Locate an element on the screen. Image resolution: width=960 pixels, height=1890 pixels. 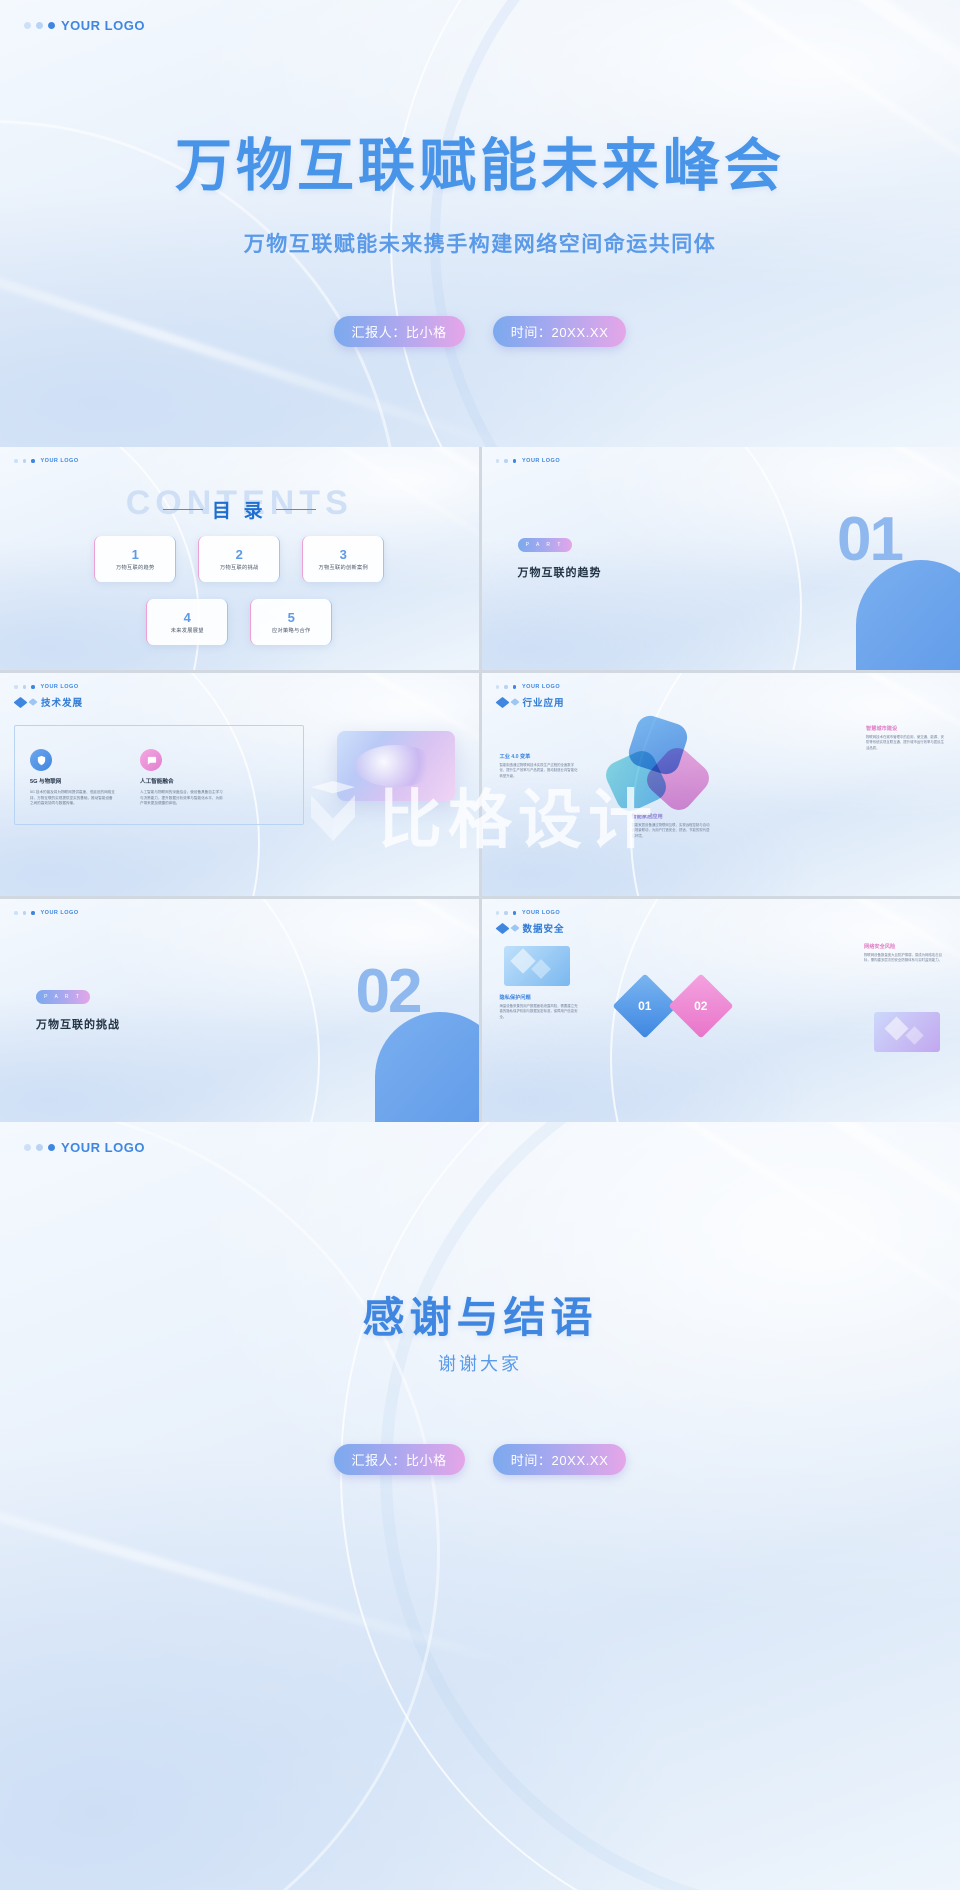
contents-card: 2 万物互联的挑战 is located at coordinates (239, 559).